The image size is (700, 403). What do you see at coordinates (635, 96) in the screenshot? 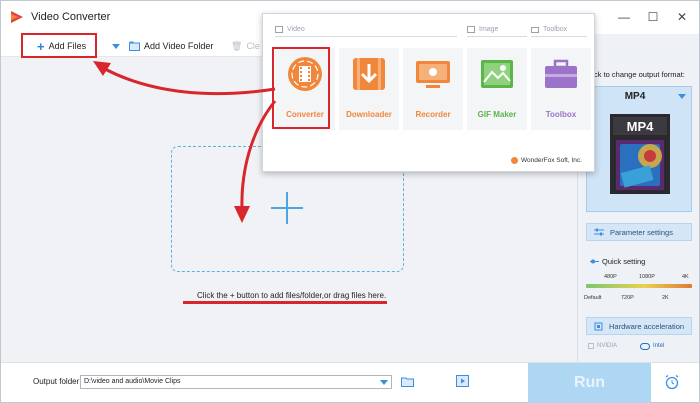
I see `output-format-label: MP4` at bounding box center [635, 96].